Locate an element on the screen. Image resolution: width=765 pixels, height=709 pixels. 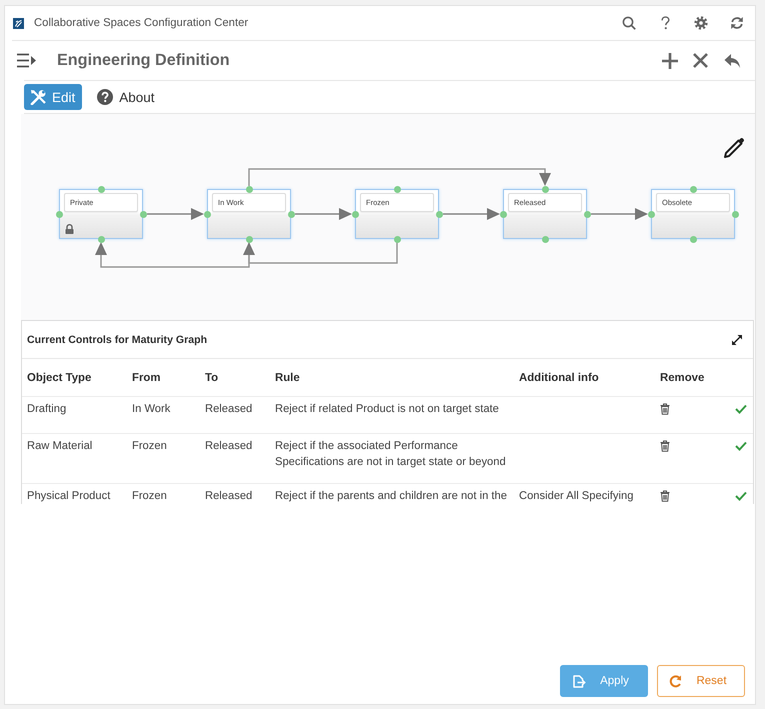
table-cell-text: Reject if the associated Performance Specifications are not in target state or beyond is located at coordinates (391, 454).